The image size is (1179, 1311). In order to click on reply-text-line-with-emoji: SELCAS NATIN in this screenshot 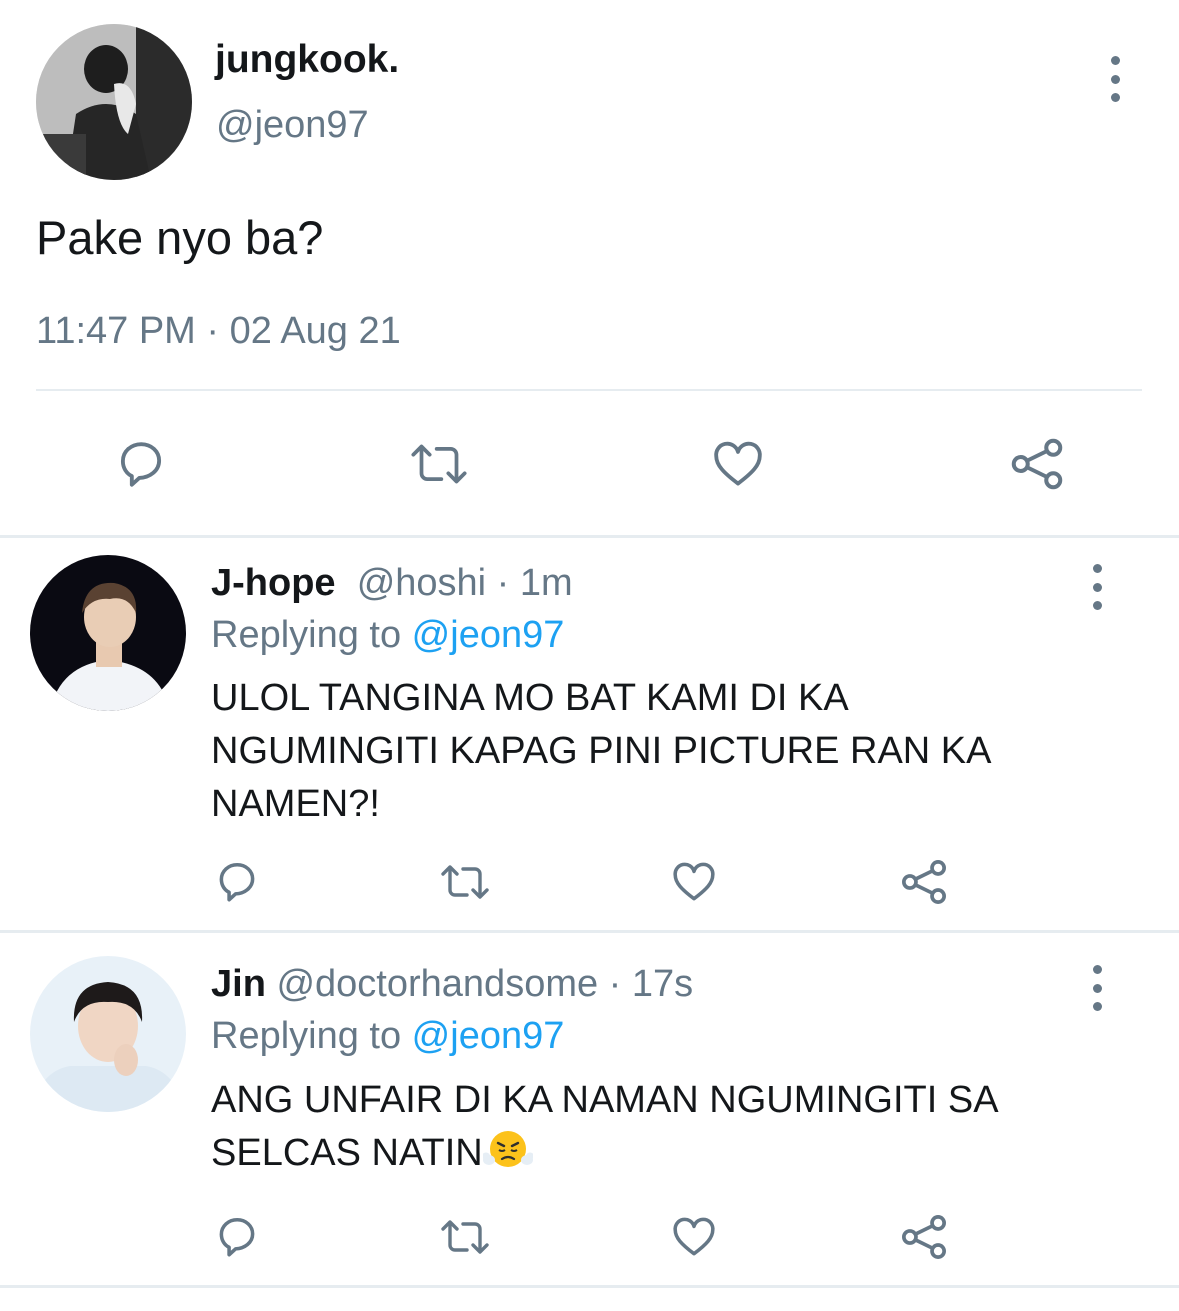, I will do `click(661, 1153)`.